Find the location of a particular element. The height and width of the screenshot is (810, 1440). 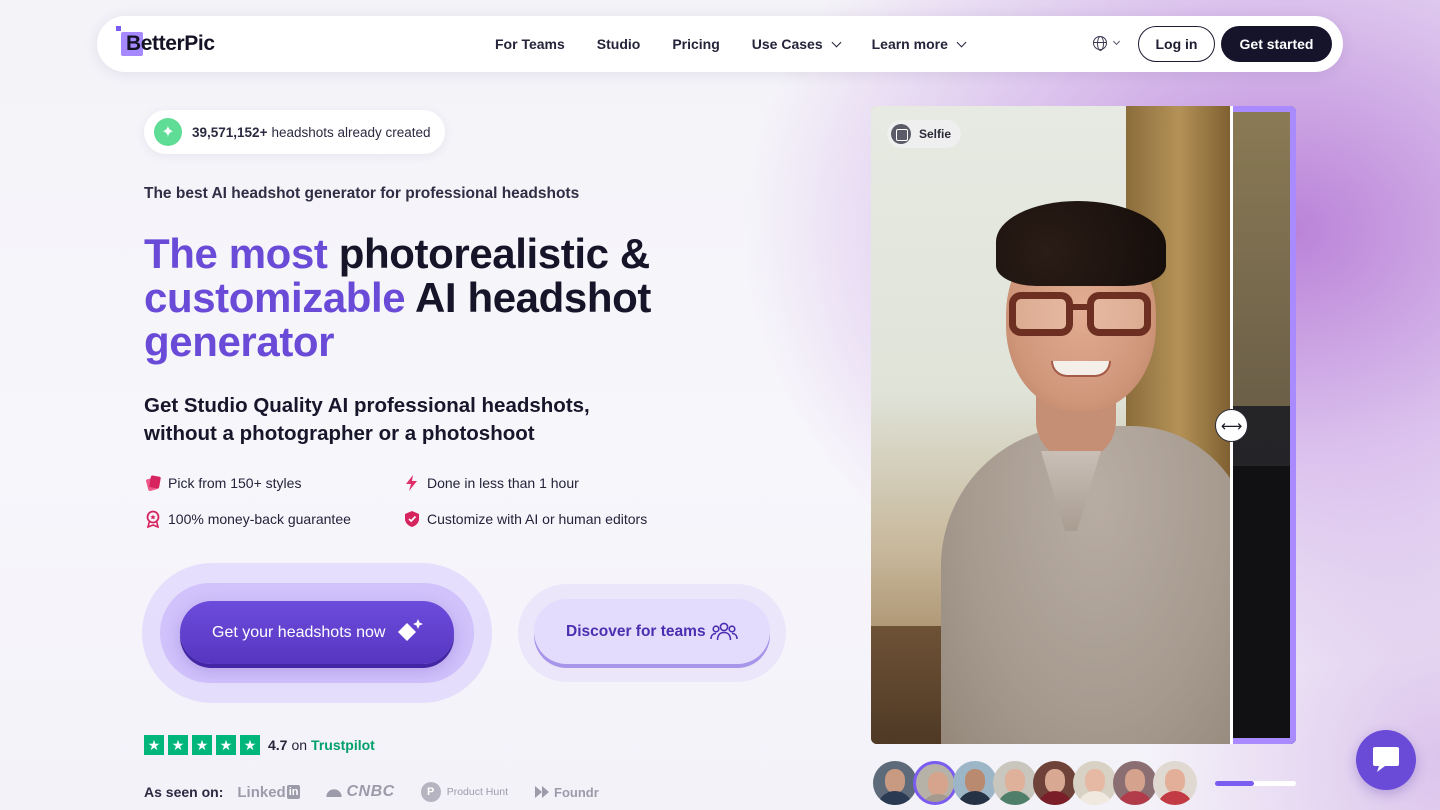

logo: BetterPic is located at coordinates (165, 43).